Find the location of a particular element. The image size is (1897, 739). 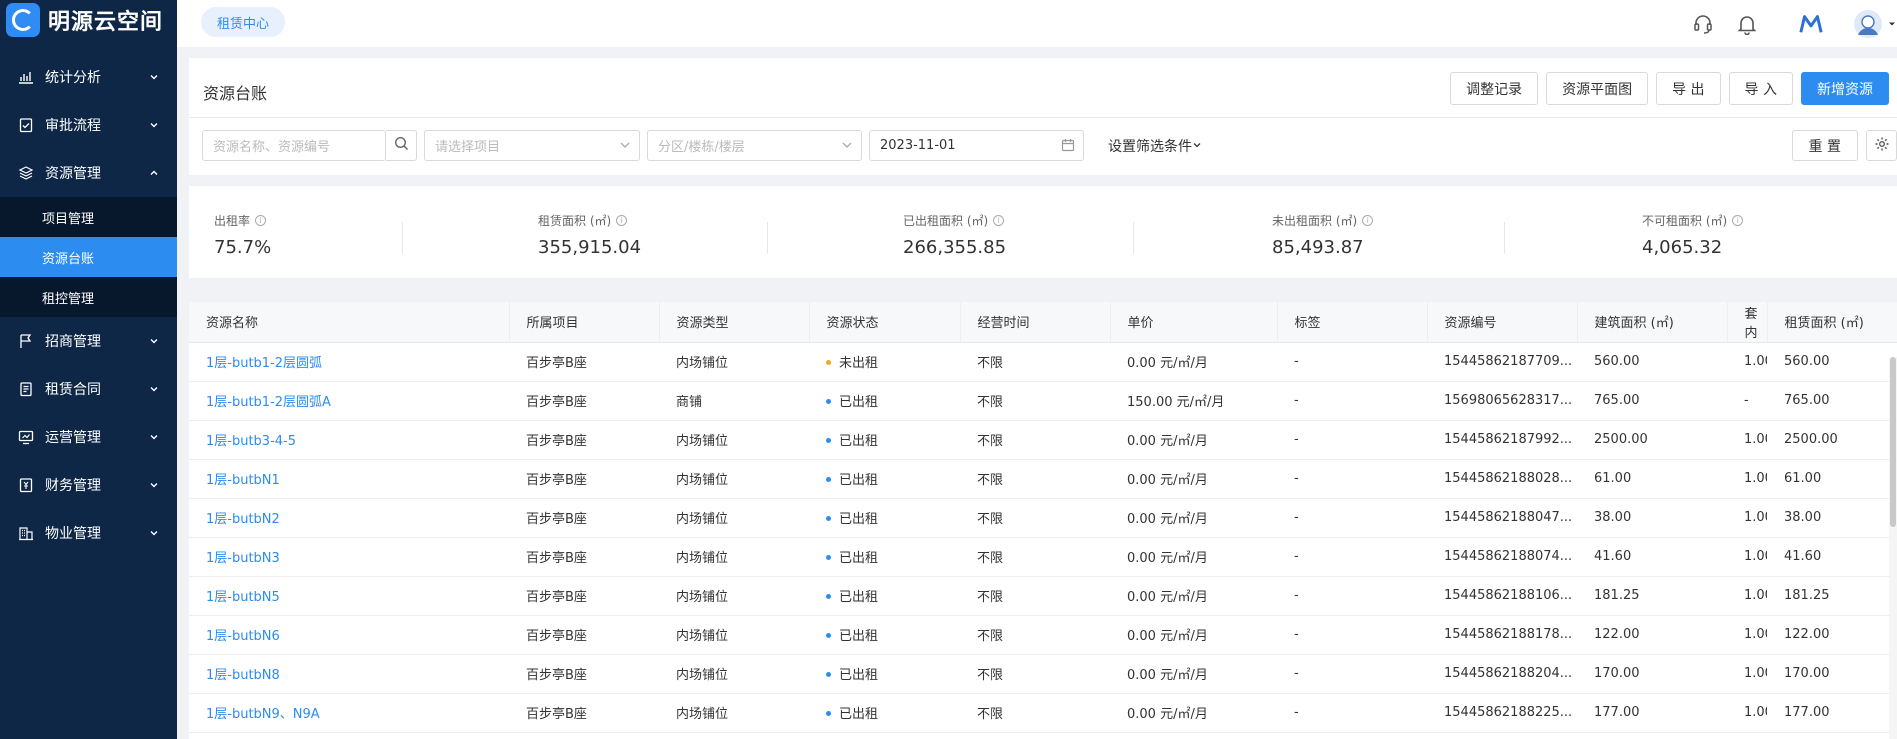

col-resource-name-cell: 1层-butbN3 is located at coordinates (349, 557).